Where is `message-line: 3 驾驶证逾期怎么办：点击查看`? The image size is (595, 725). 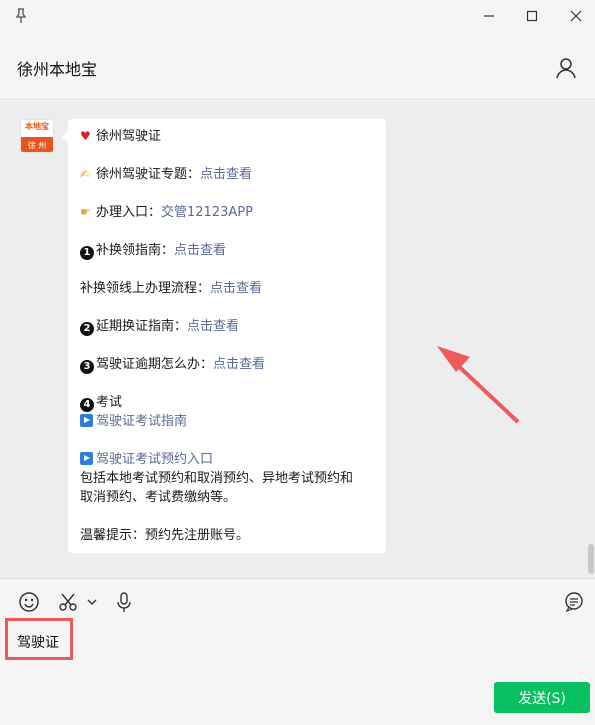
message-line: 3 驾驶证逾期怎么办：点击查看 is located at coordinates (227, 364).